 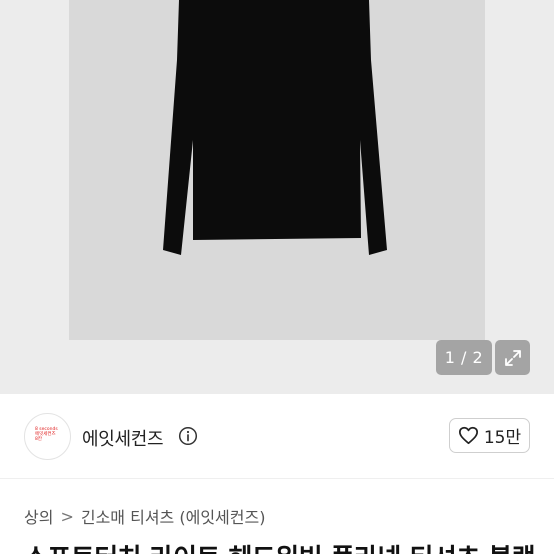 I want to click on like-button: 15만, so click(x=489, y=435).